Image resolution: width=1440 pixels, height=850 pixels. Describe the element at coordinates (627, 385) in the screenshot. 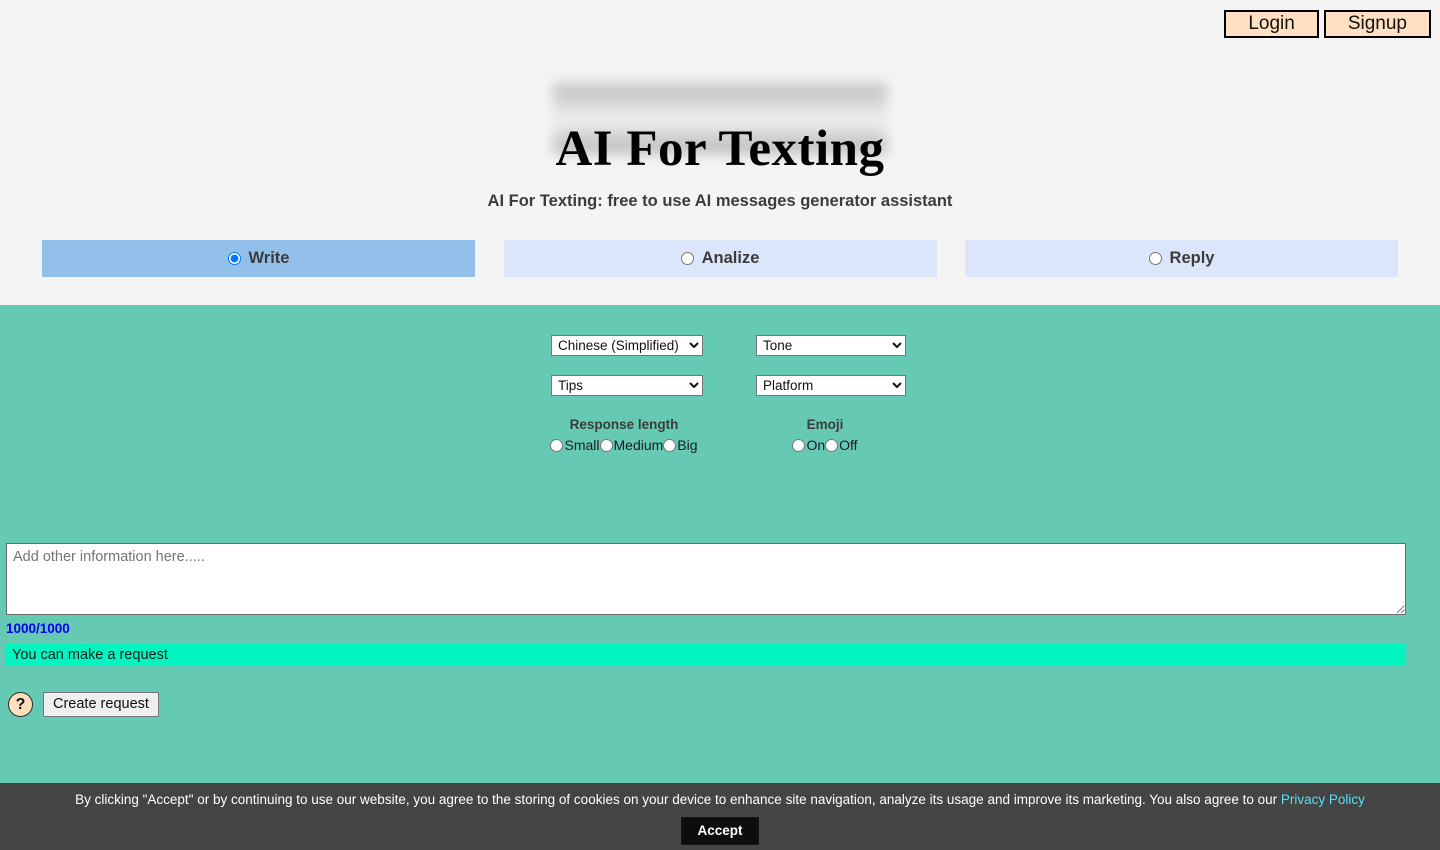

I see `tips-select: Tips` at that location.